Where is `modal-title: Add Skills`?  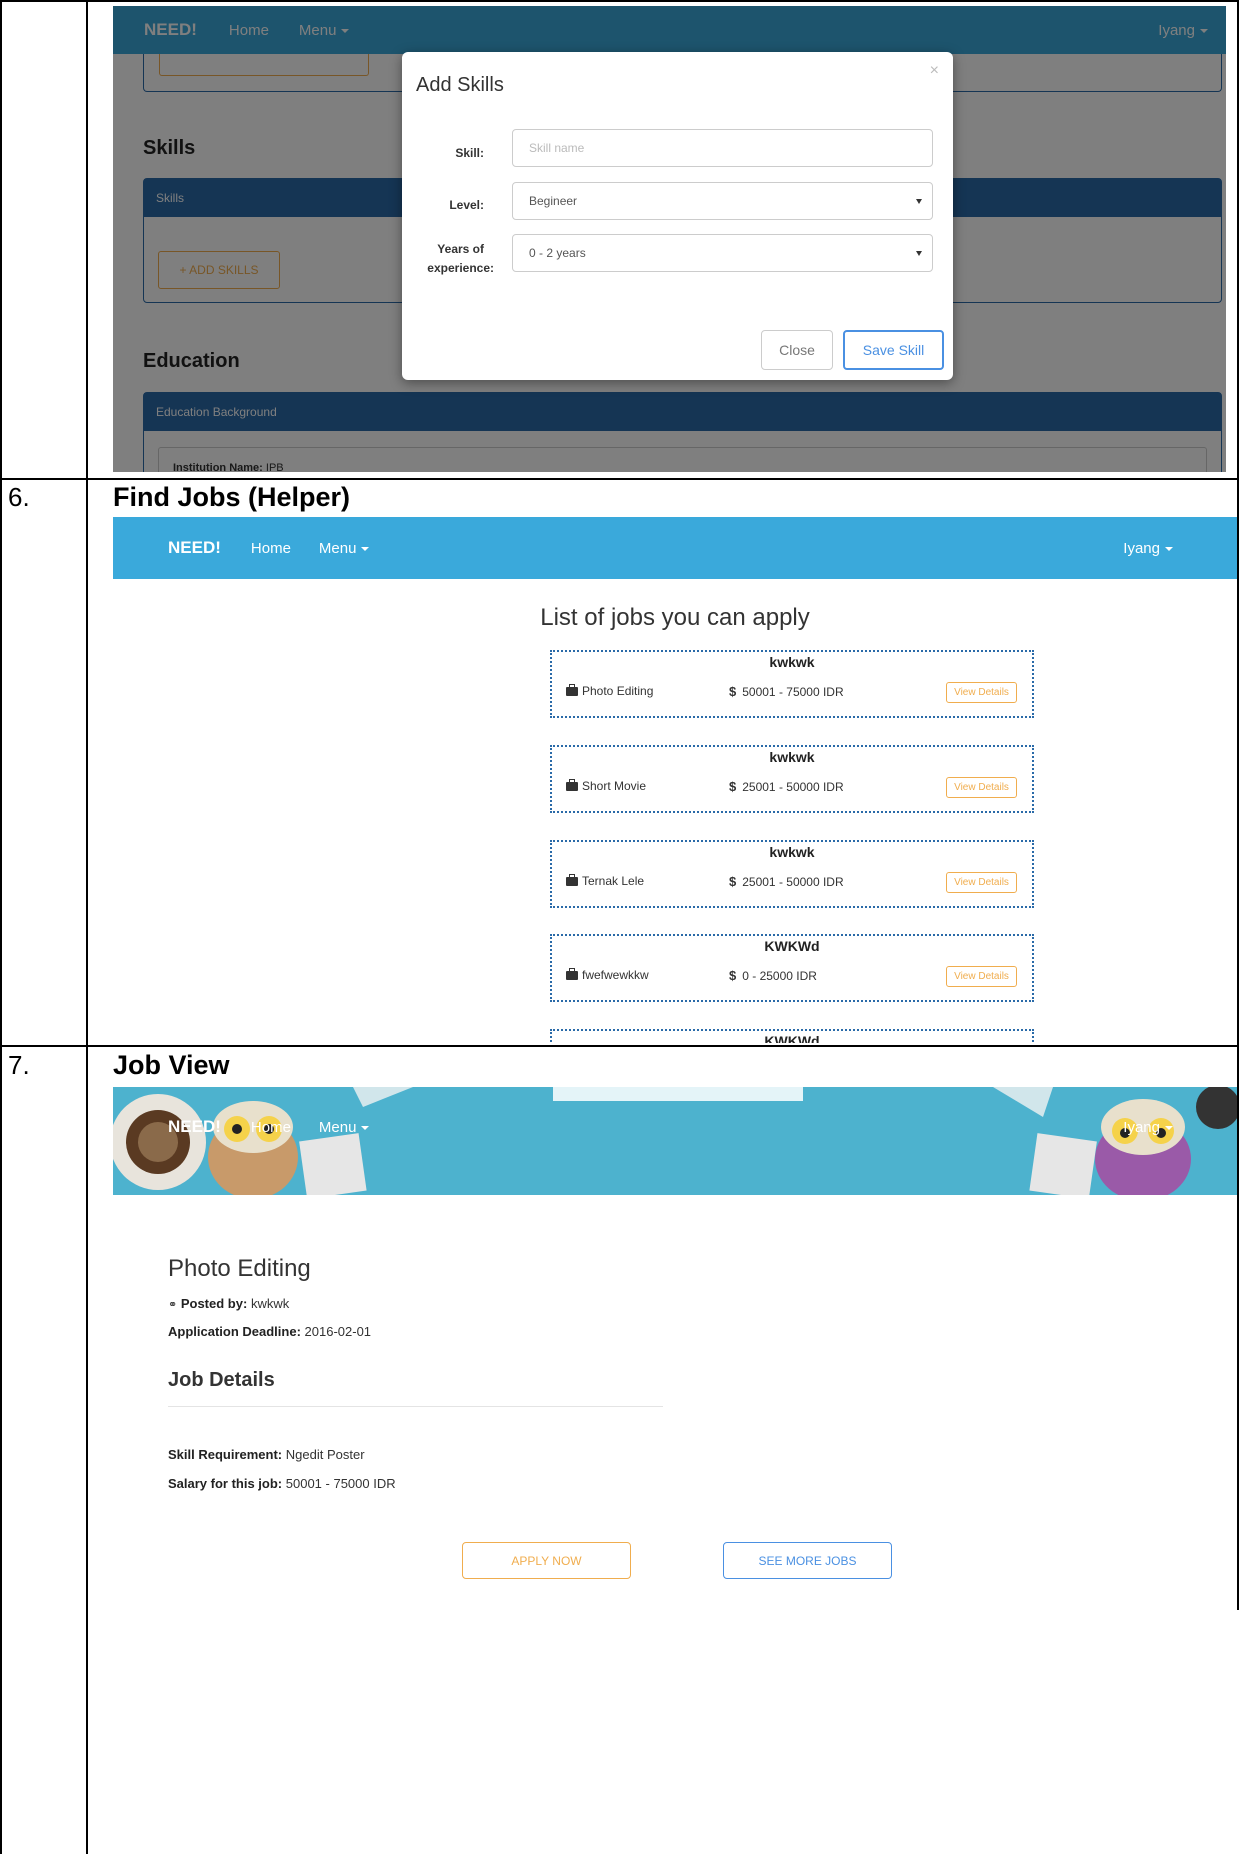
modal-title: Add Skills is located at coordinates (460, 85).